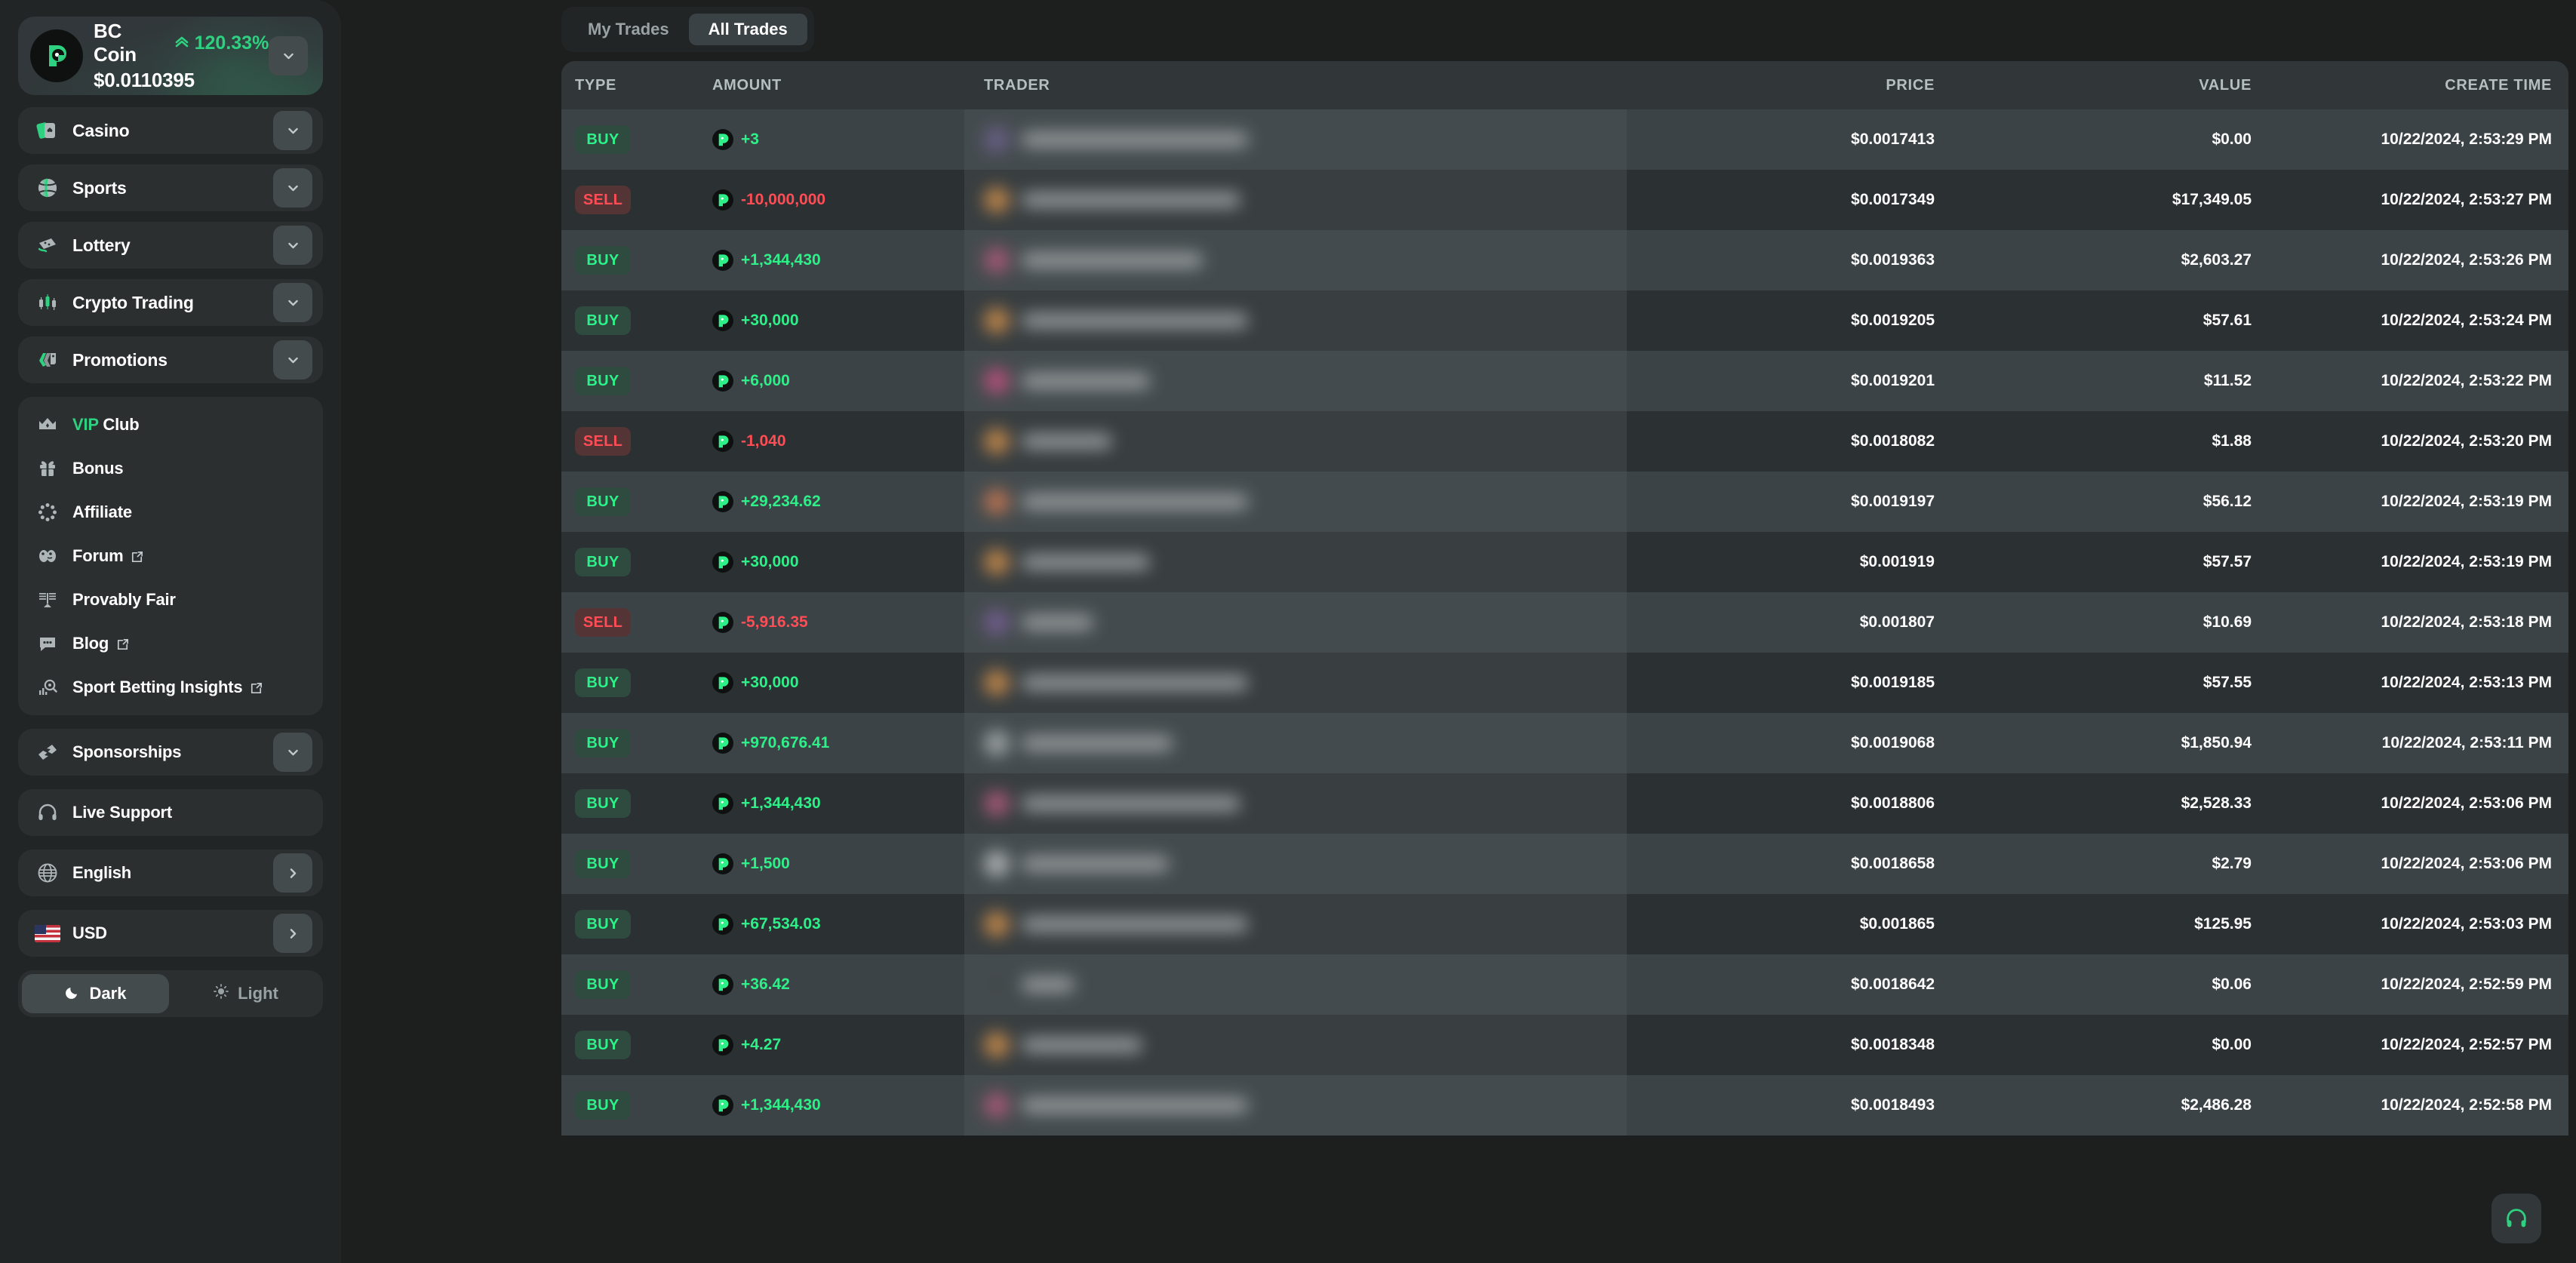 The height and width of the screenshot is (1263, 2576). What do you see at coordinates (2232, 1044) in the screenshot?
I see `trade-value-cell: $0.00` at bounding box center [2232, 1044].